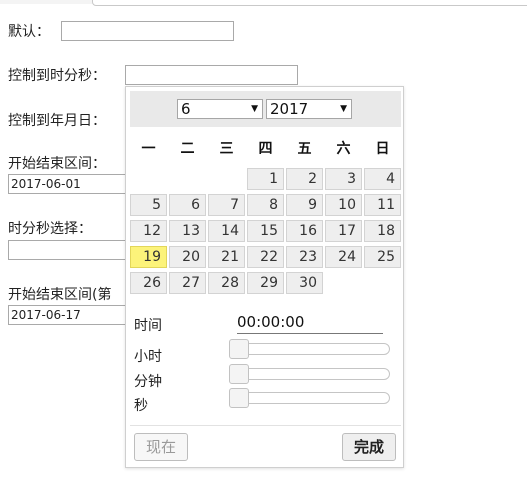 This screenshot has height=500, width=527. I want to click on month-select: 6 ▼, so click(220, 109).